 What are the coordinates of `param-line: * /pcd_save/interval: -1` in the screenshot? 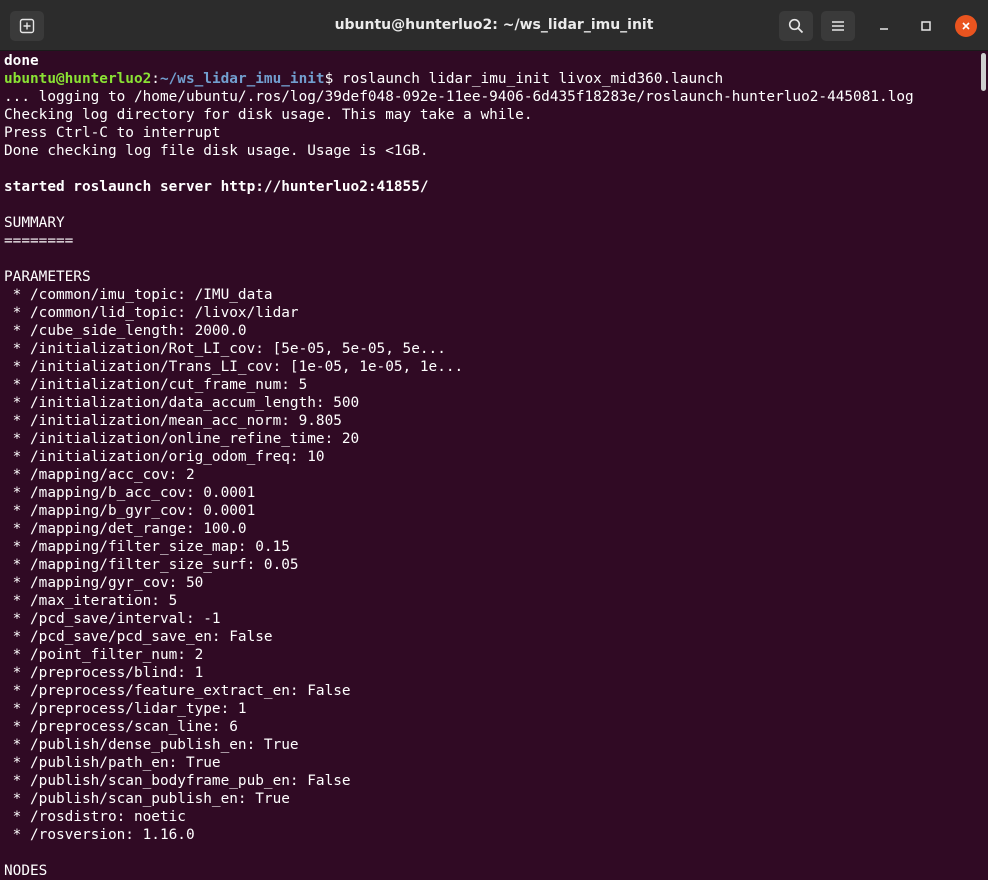 It's located at (112, 619).